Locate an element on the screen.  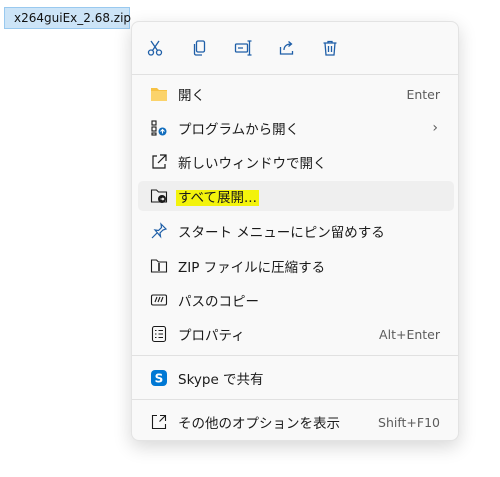
copy-button is located at coordinates (200, 48).